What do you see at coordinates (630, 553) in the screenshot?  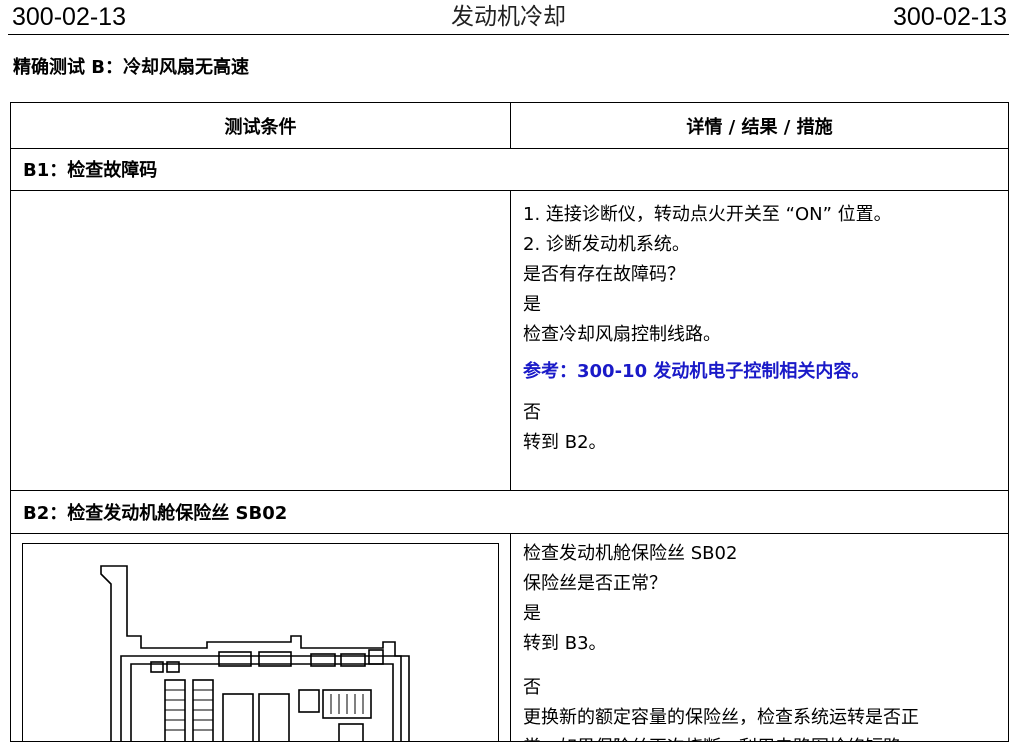 I see `detail-line: 检查发动机舱保险丝 SB02` at bounding box center [630, 553].